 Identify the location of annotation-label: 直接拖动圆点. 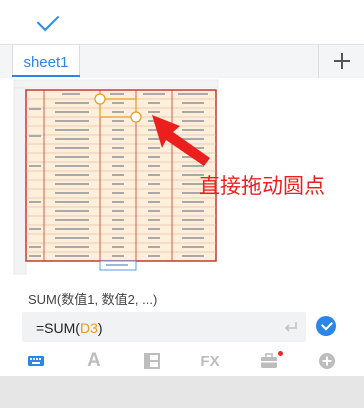
(262, 186).